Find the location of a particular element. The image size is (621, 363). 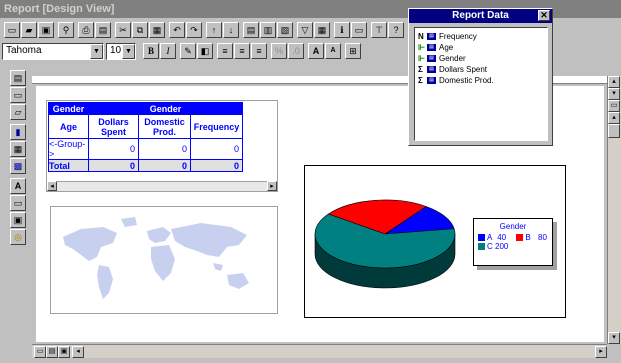

scroll-page-down-icon: ▴ is located at coordinates (614, 118).